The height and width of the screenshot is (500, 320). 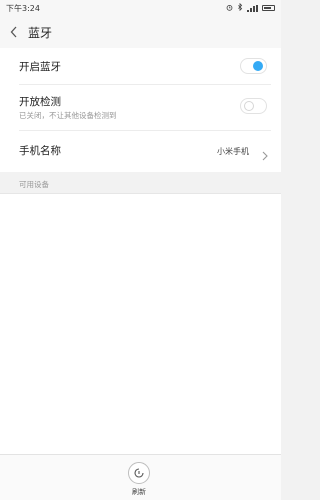 I want to click on bluetooth-icon, so click(x=240, y=7).